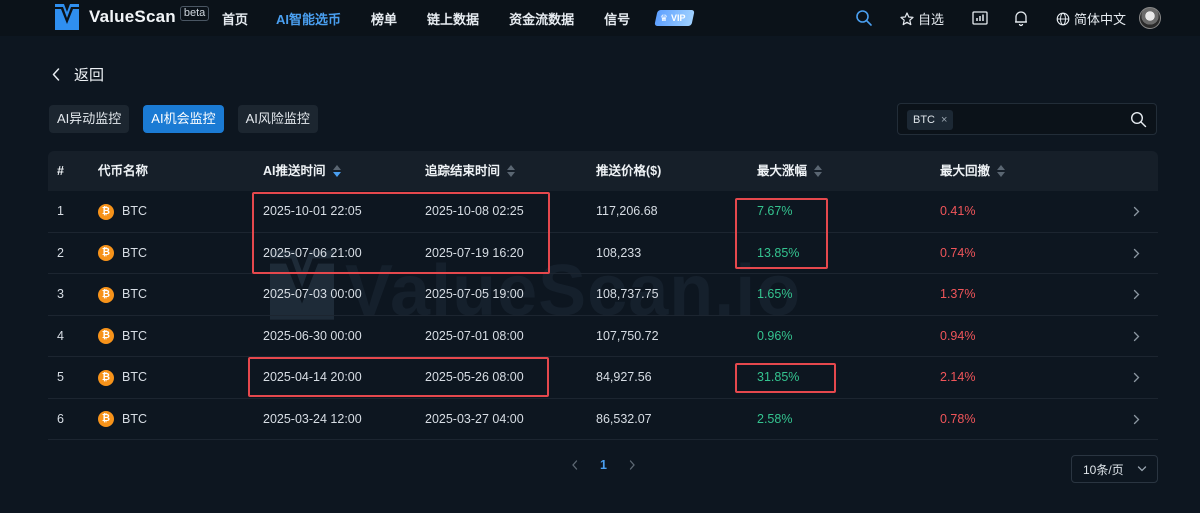  I want to click on push-price: 117,206.68, so click(627, 211).